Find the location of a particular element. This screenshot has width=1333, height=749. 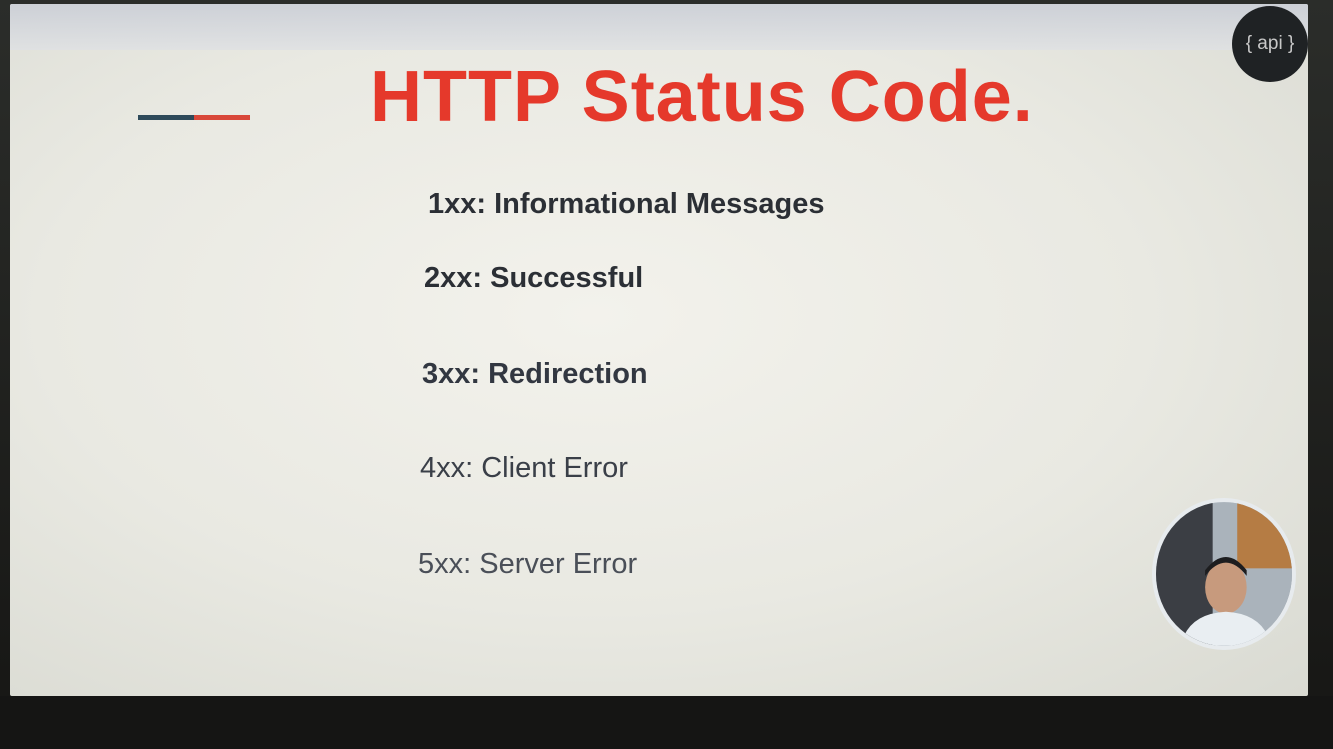

accent-line-red is located at coordinates (222, 117).